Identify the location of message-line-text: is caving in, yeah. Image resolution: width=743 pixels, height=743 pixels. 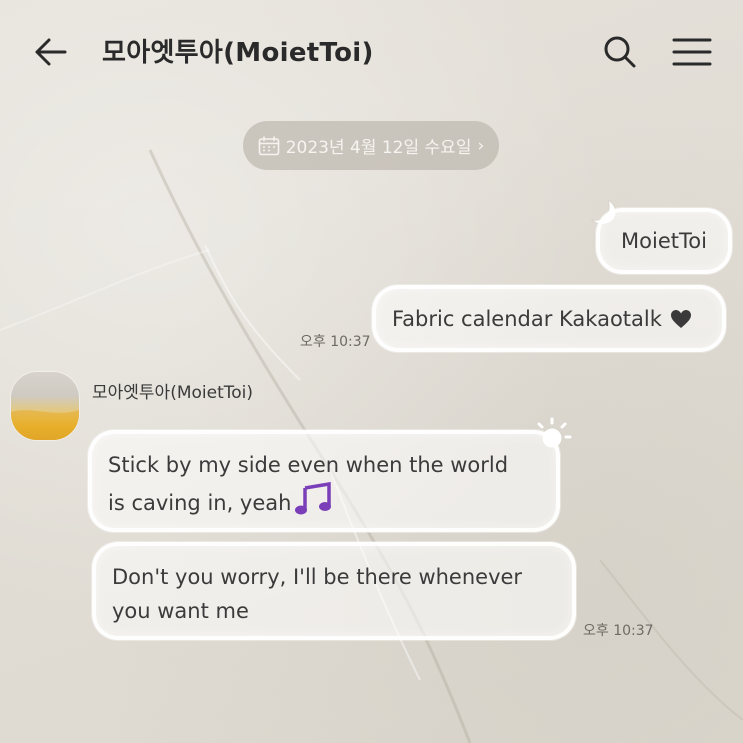
(200, 503).